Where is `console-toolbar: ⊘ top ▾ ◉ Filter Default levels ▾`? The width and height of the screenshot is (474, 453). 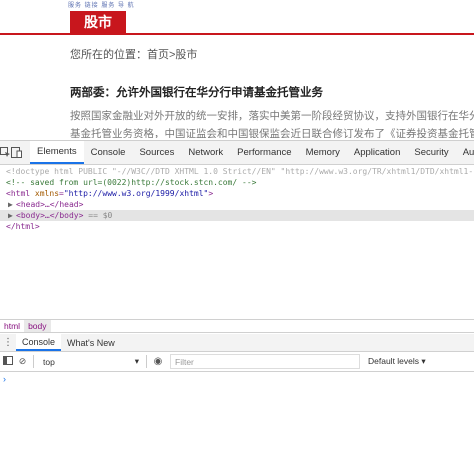 console-toolbar: ⊘ top ▾ ◉ Filter Default levels ▾ is located at coordinates (237, 362).